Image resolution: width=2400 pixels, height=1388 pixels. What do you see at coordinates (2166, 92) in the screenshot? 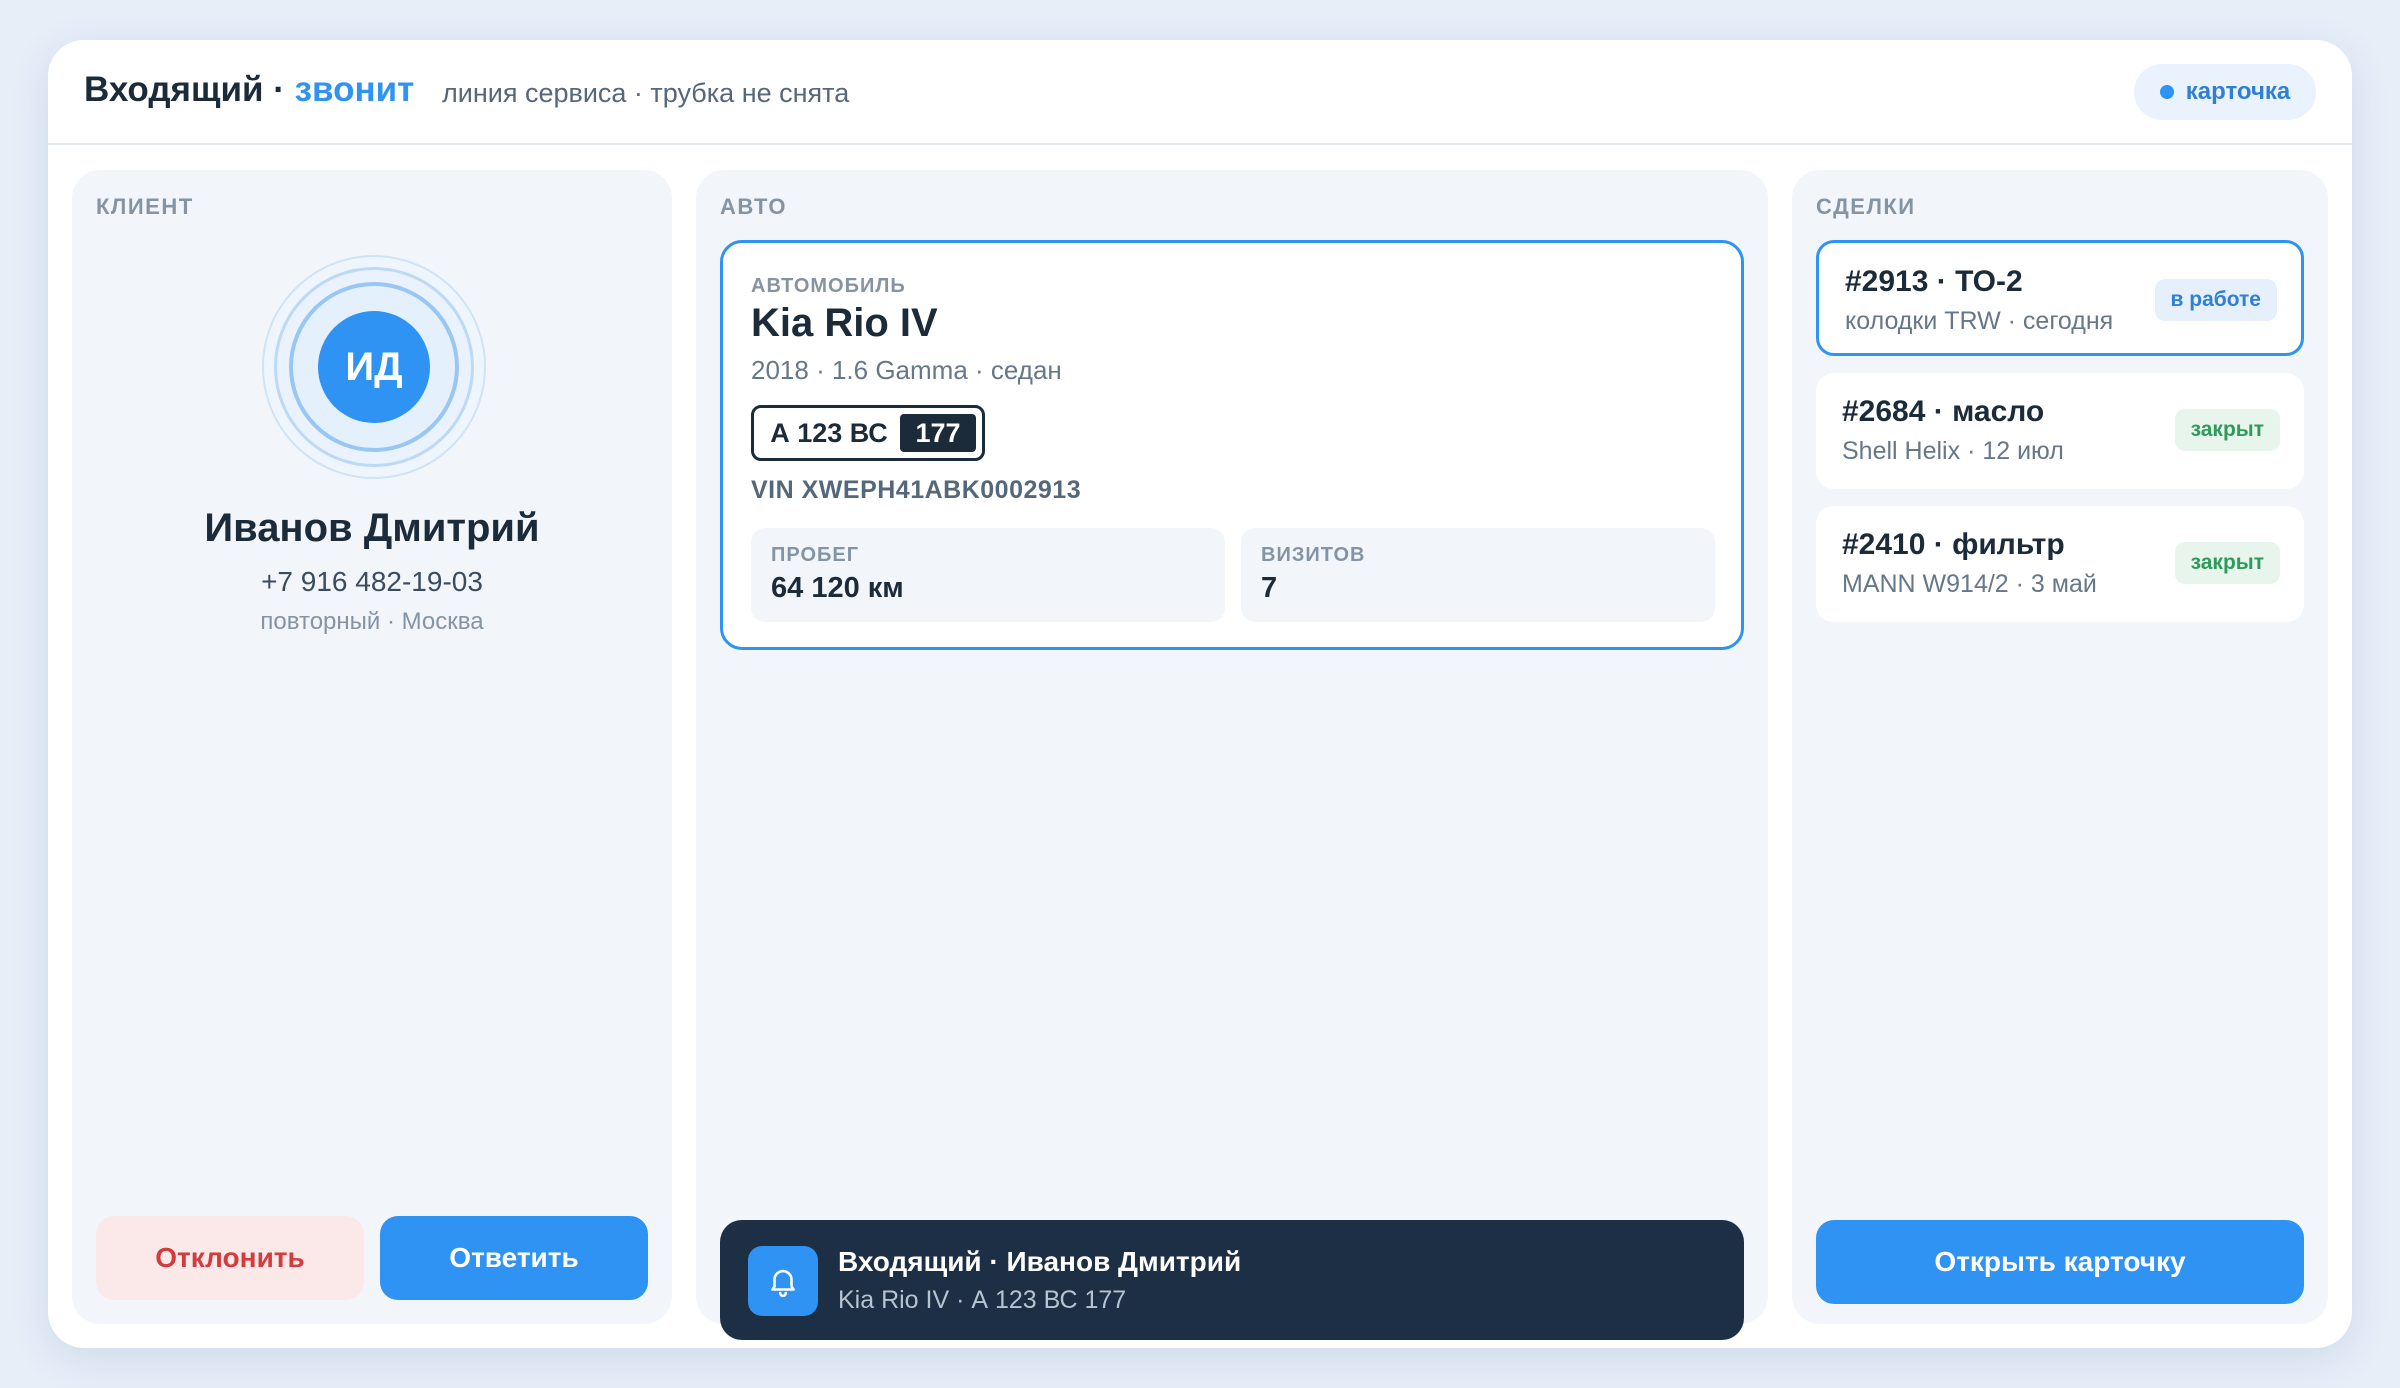
I see `status-dot-icon` at bounding box center [2166, 92].